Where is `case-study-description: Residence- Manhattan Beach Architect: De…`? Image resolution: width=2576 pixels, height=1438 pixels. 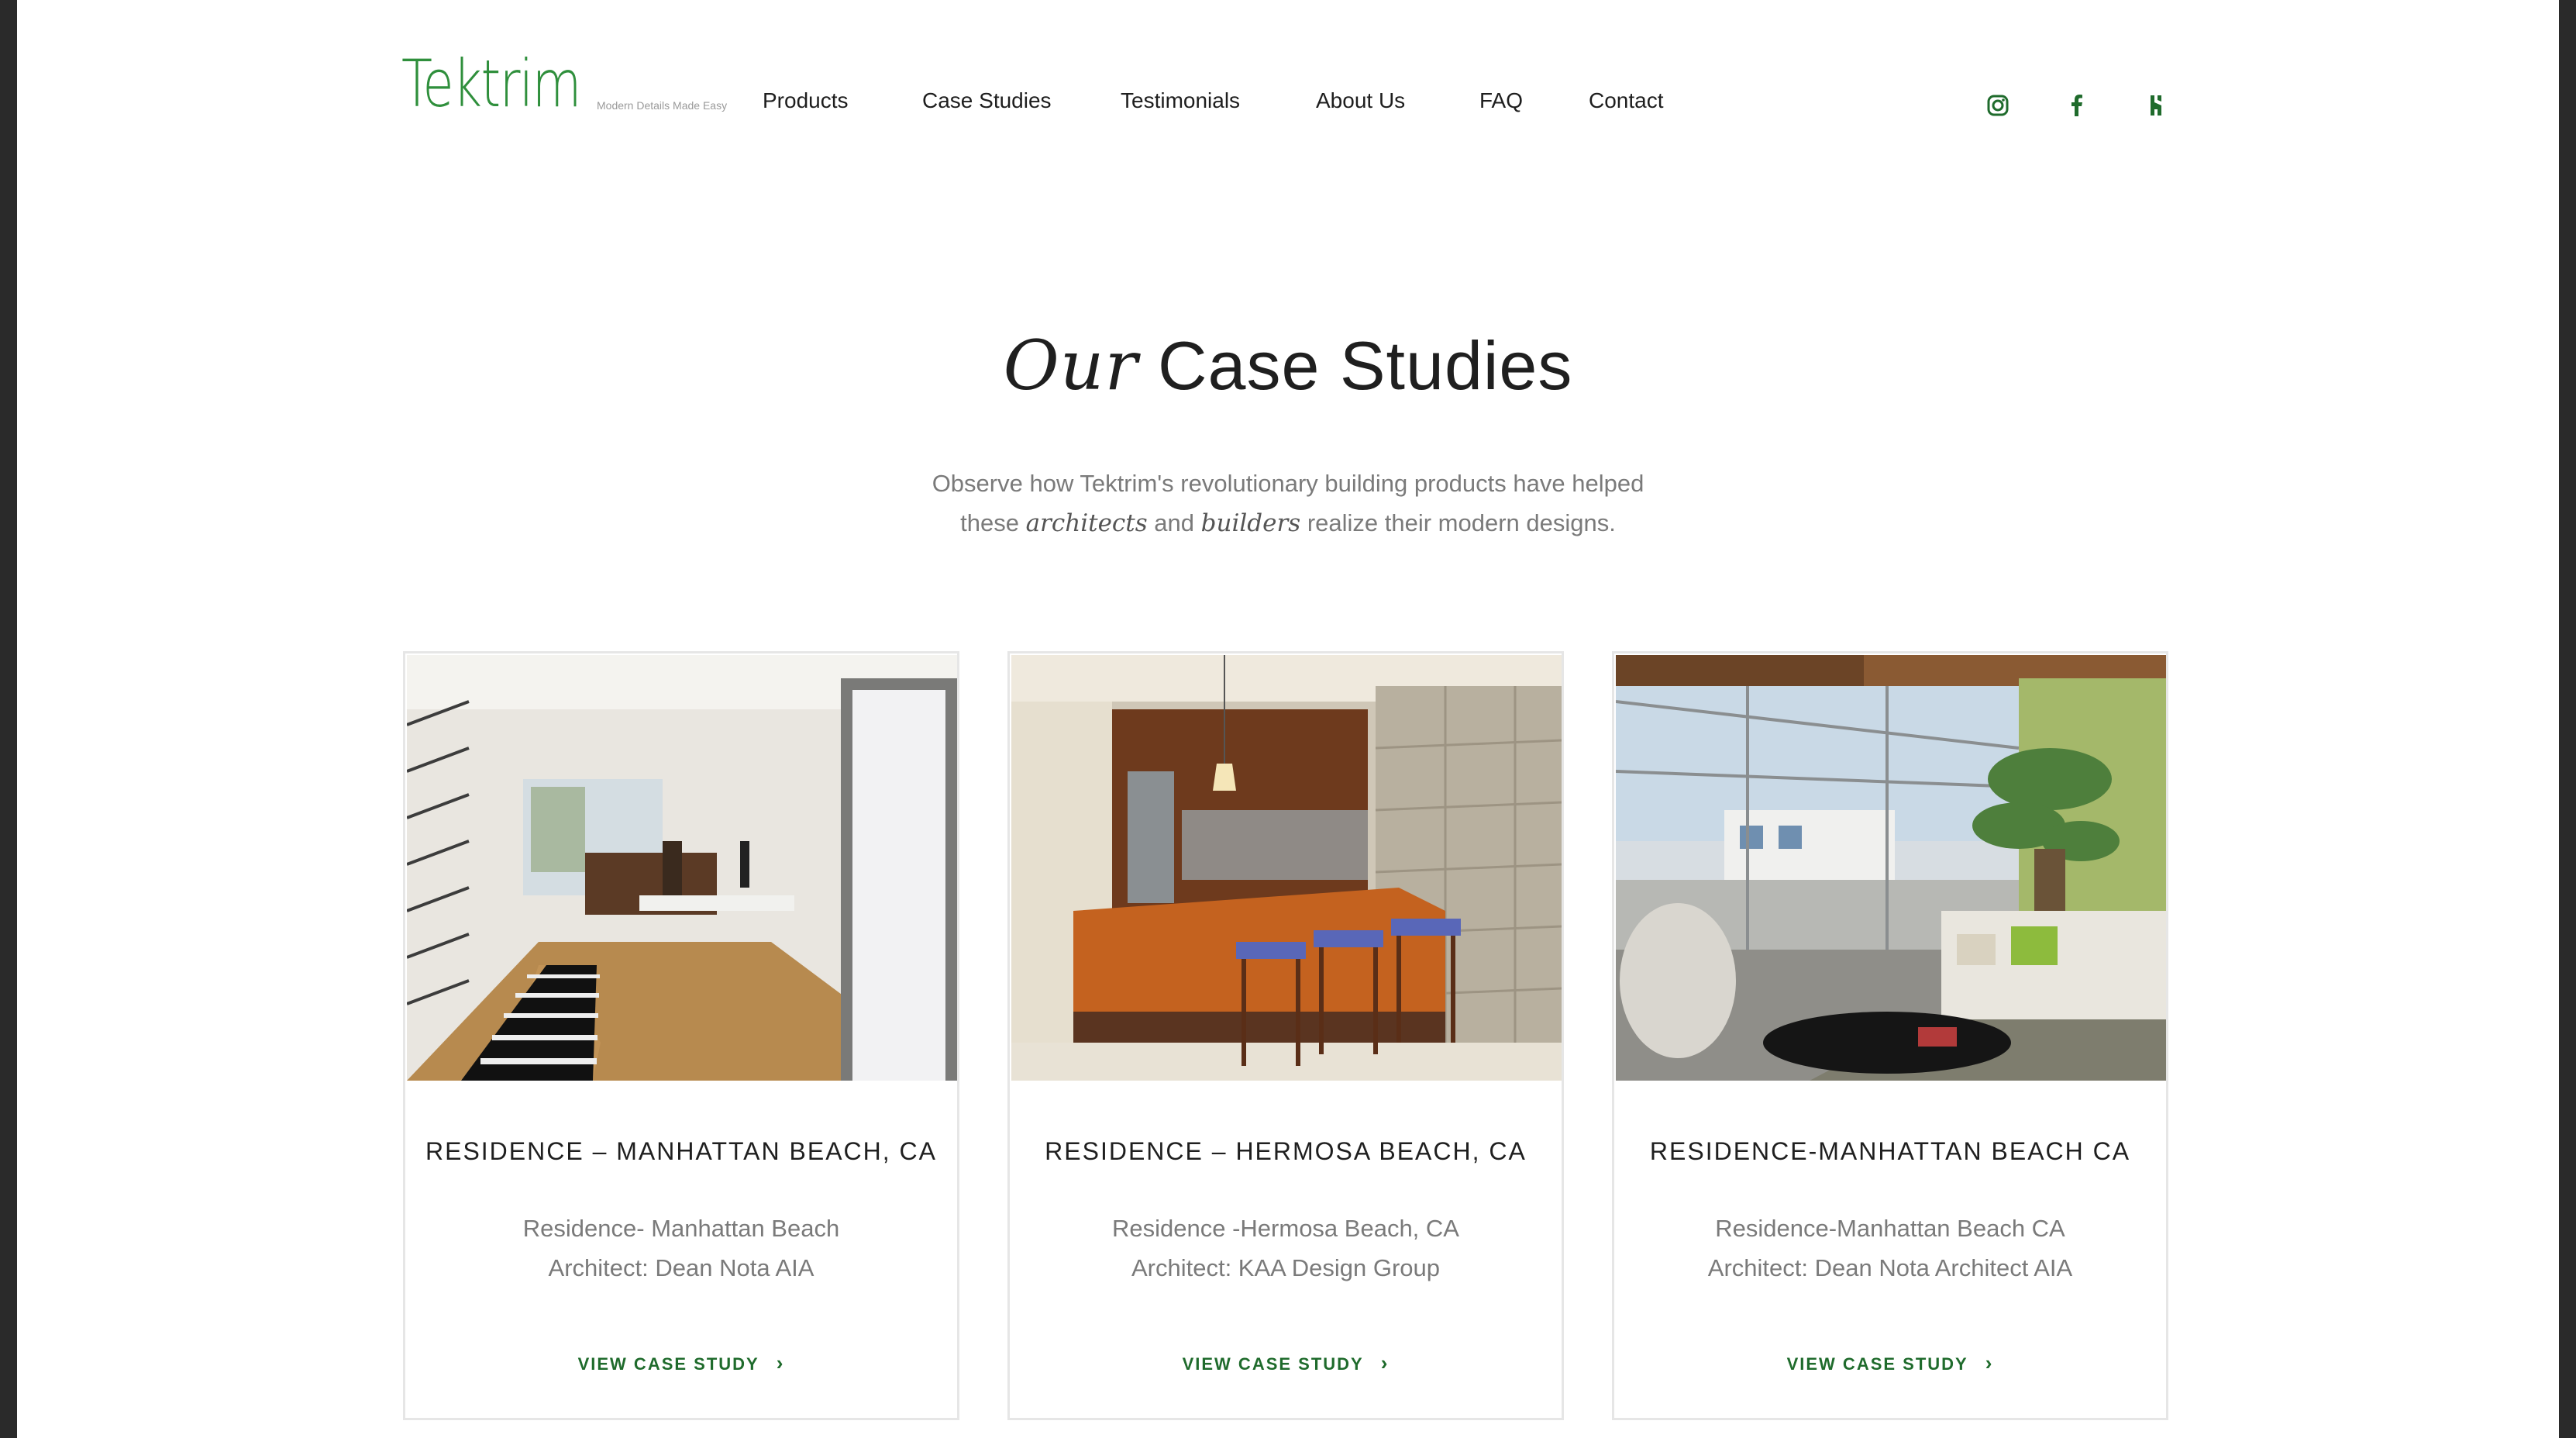
case-study-description: Residence- Manhattan Beach Architect: De… is located at coordinates (681, 1248).